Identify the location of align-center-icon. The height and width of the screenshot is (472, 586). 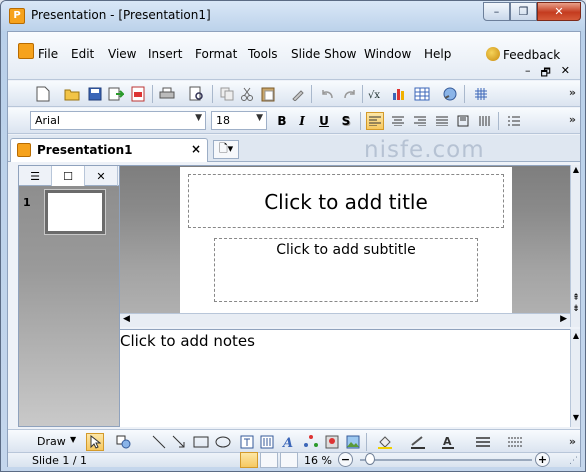
(398, 121).